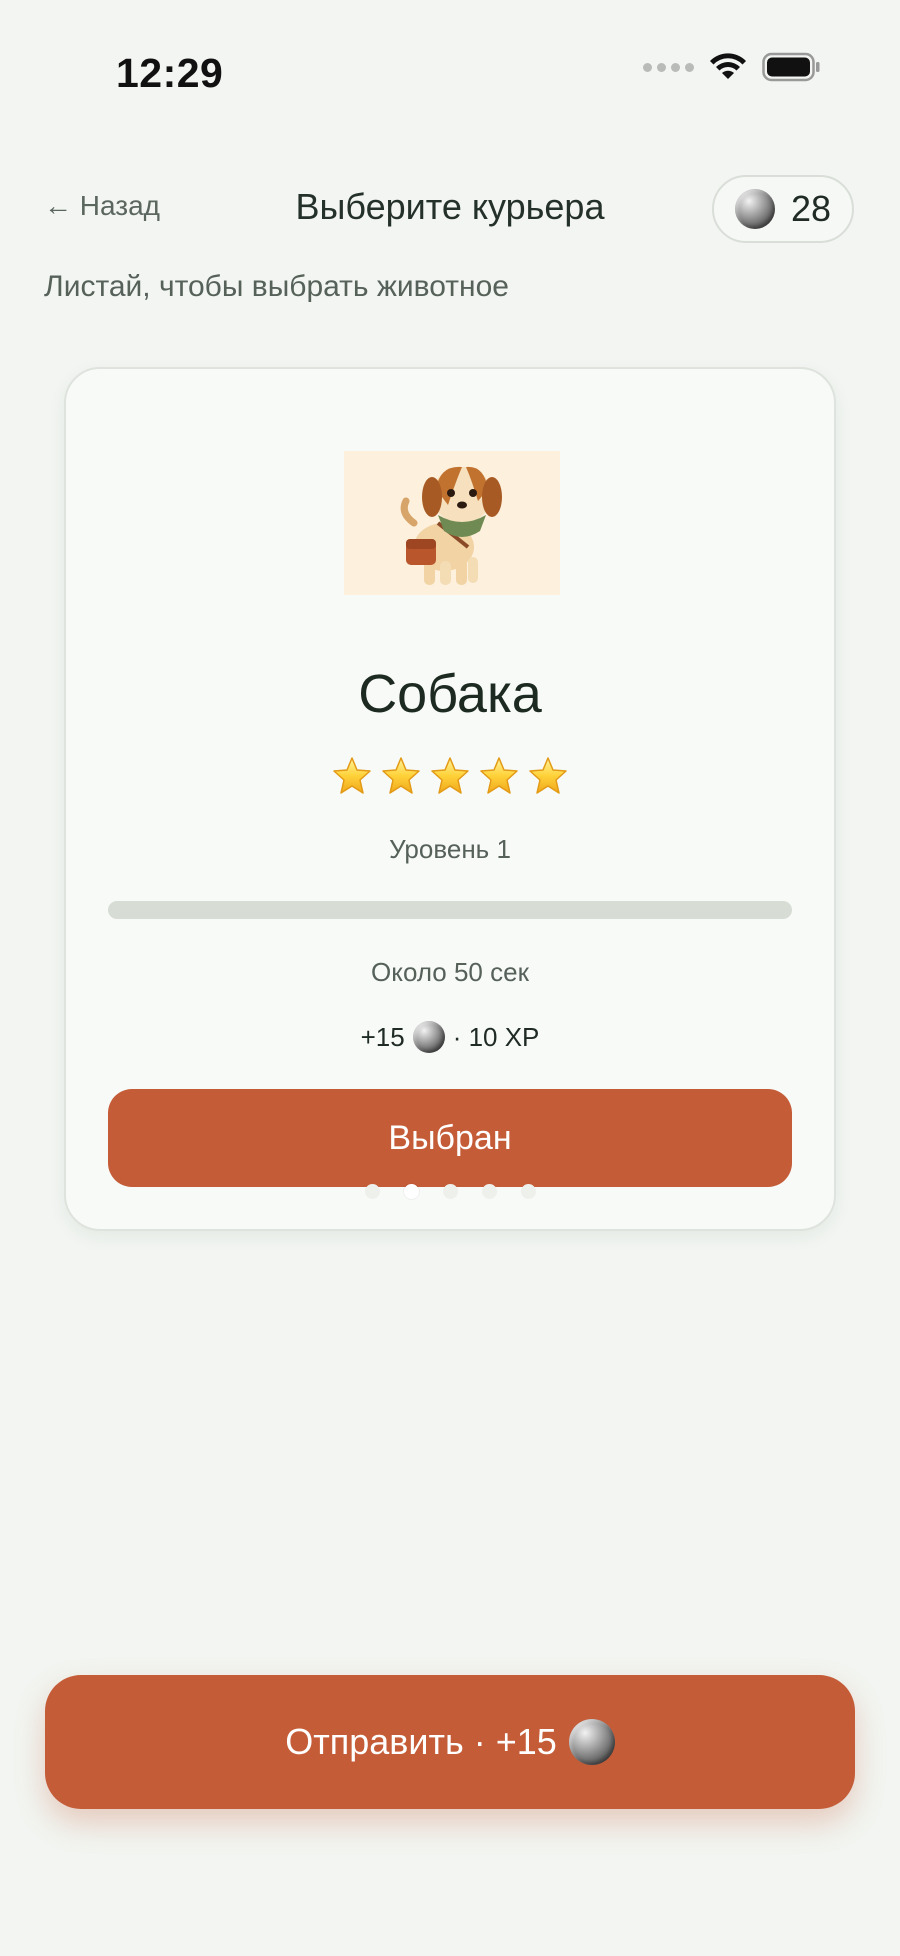 This screenshot has width=900, height=1956. What do you see at coordinates (450, 849) in the screenshot?
I see `courier-level: Уровень 1` at bounding box center [450, 849].